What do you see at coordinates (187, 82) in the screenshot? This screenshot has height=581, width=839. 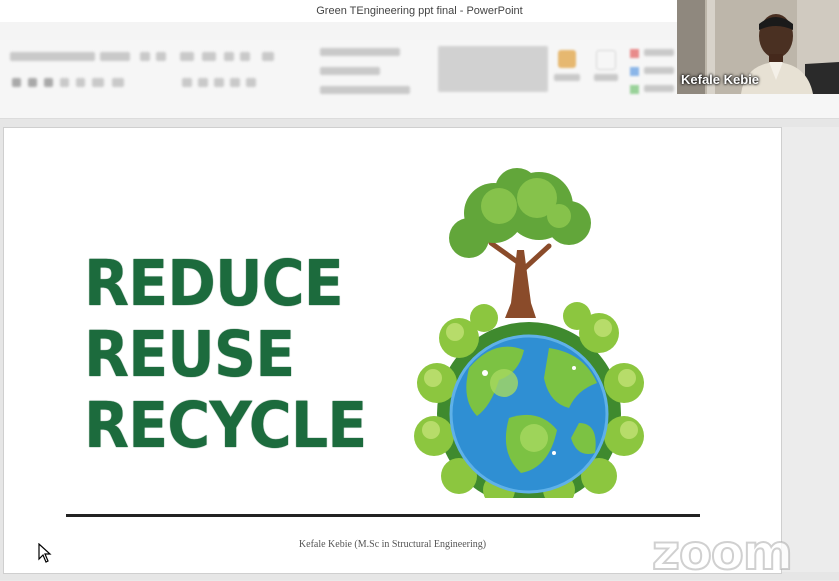 I see `align-left-button` at bounding box center [187, 82].